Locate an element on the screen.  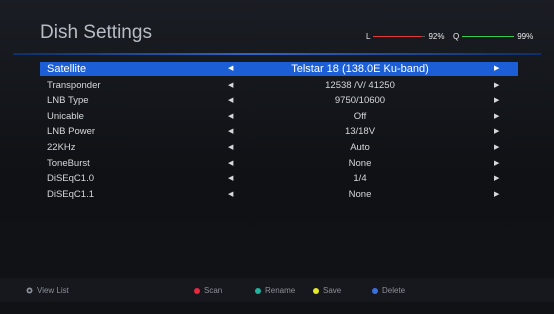
menu-row-transponder: Transponder ◀ 12538 /V/ 41250 ▶ is located at coordinates (279, 86).